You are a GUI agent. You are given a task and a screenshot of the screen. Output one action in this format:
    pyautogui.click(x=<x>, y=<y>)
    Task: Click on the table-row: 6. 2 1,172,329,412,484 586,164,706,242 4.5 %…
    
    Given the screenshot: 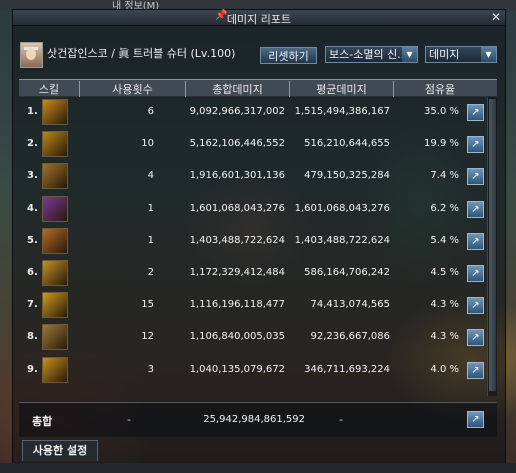 What is the action you would take?
    pyautogui.click(x=258, y=273)
    